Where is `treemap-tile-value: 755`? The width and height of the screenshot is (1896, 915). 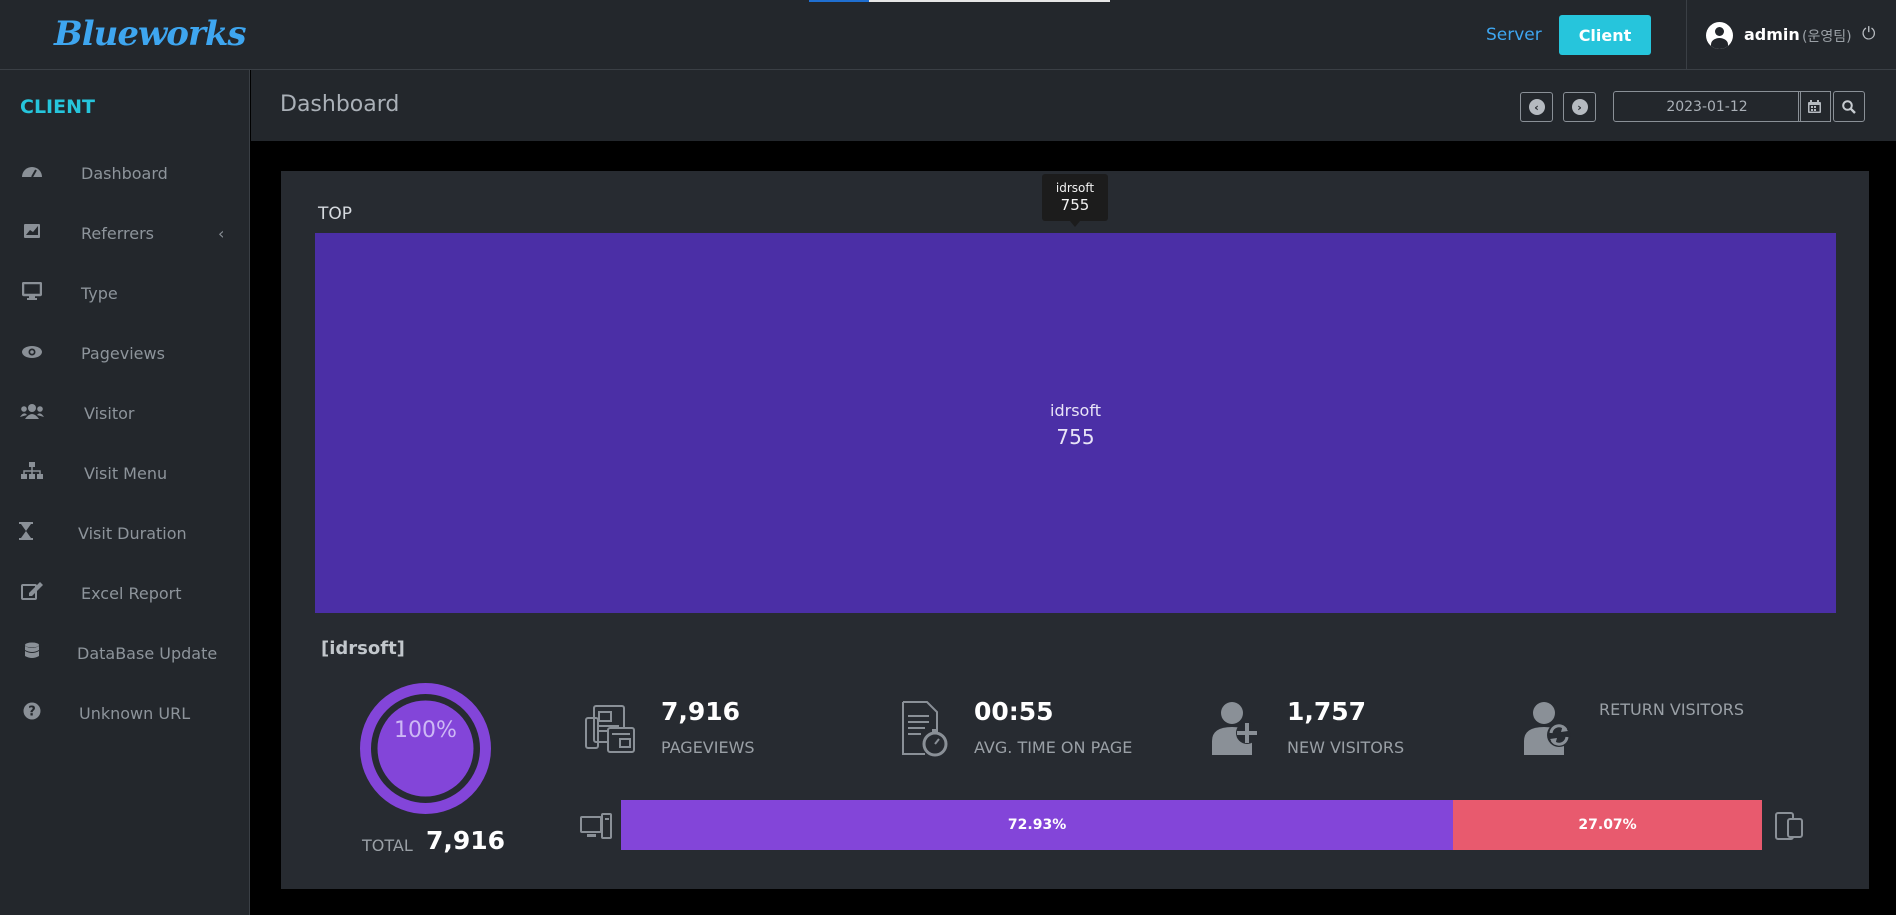 treemap-tile-value: 755 is located at coordinates (1075, 437).